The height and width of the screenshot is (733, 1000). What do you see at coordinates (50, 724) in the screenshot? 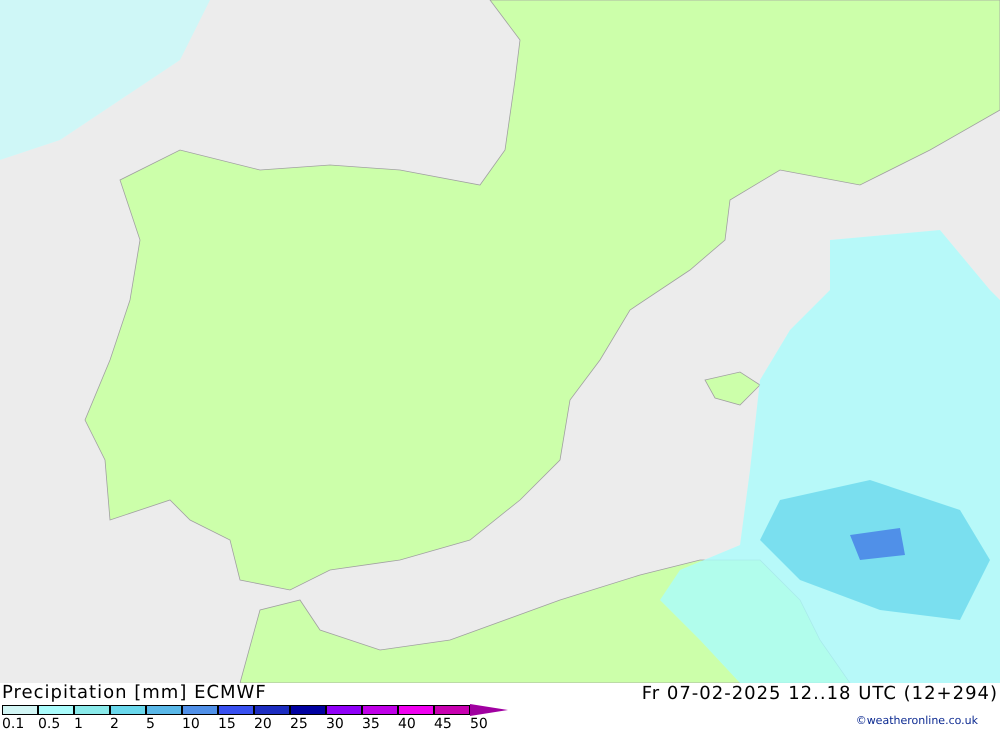
I see `legend-value: 0.5` at bounding box center [50, 724].